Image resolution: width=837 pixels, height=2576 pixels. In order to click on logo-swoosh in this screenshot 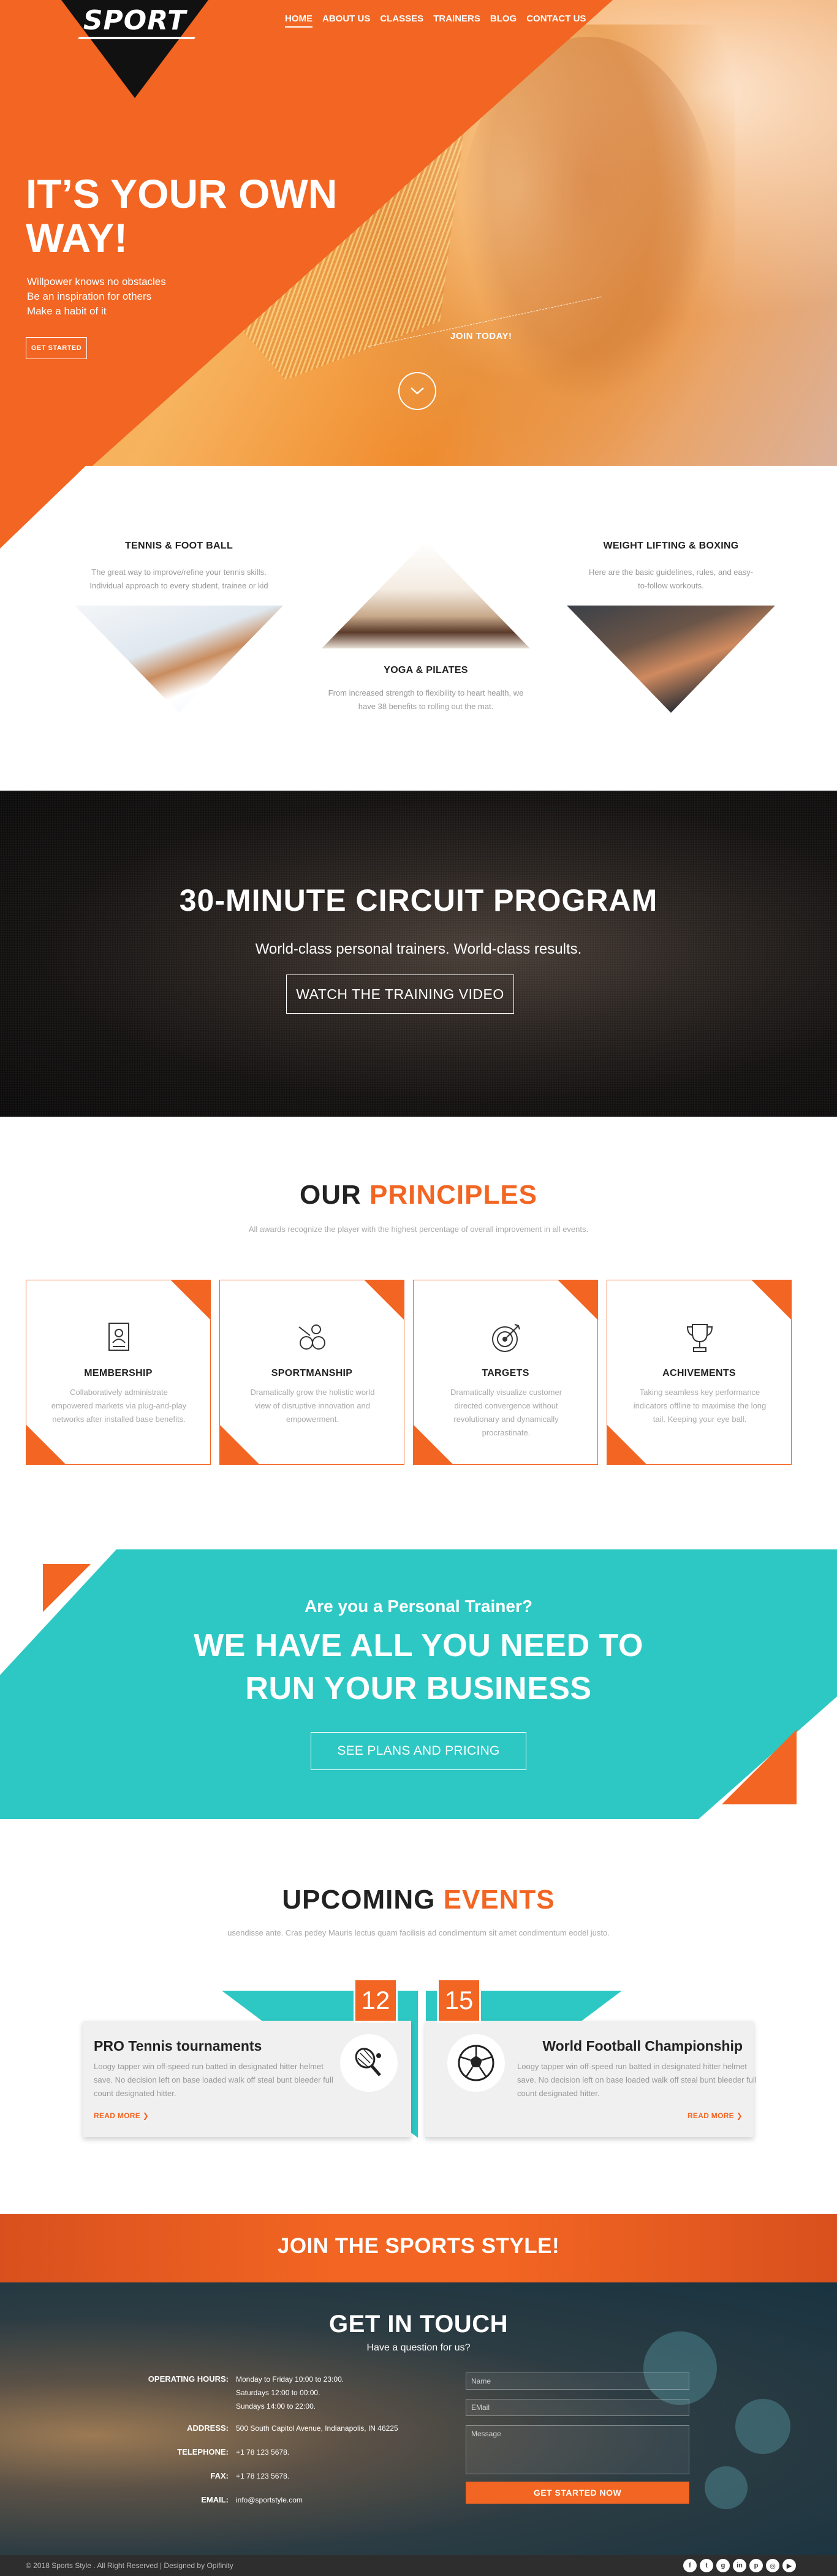, I will do `click(136, 38)`.